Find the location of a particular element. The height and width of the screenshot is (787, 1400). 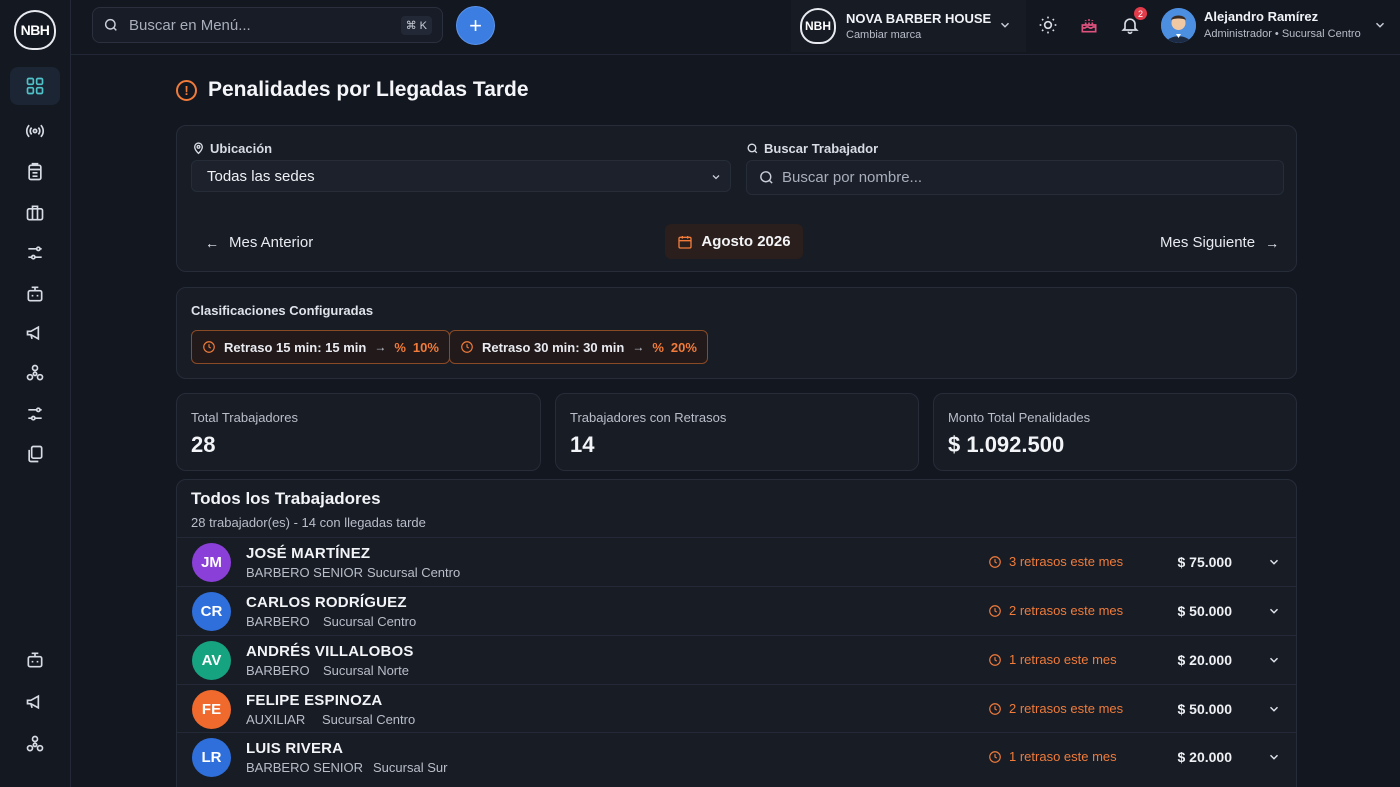

current-month-chip: Agosto 2026 is located at coordinates (734, 241).